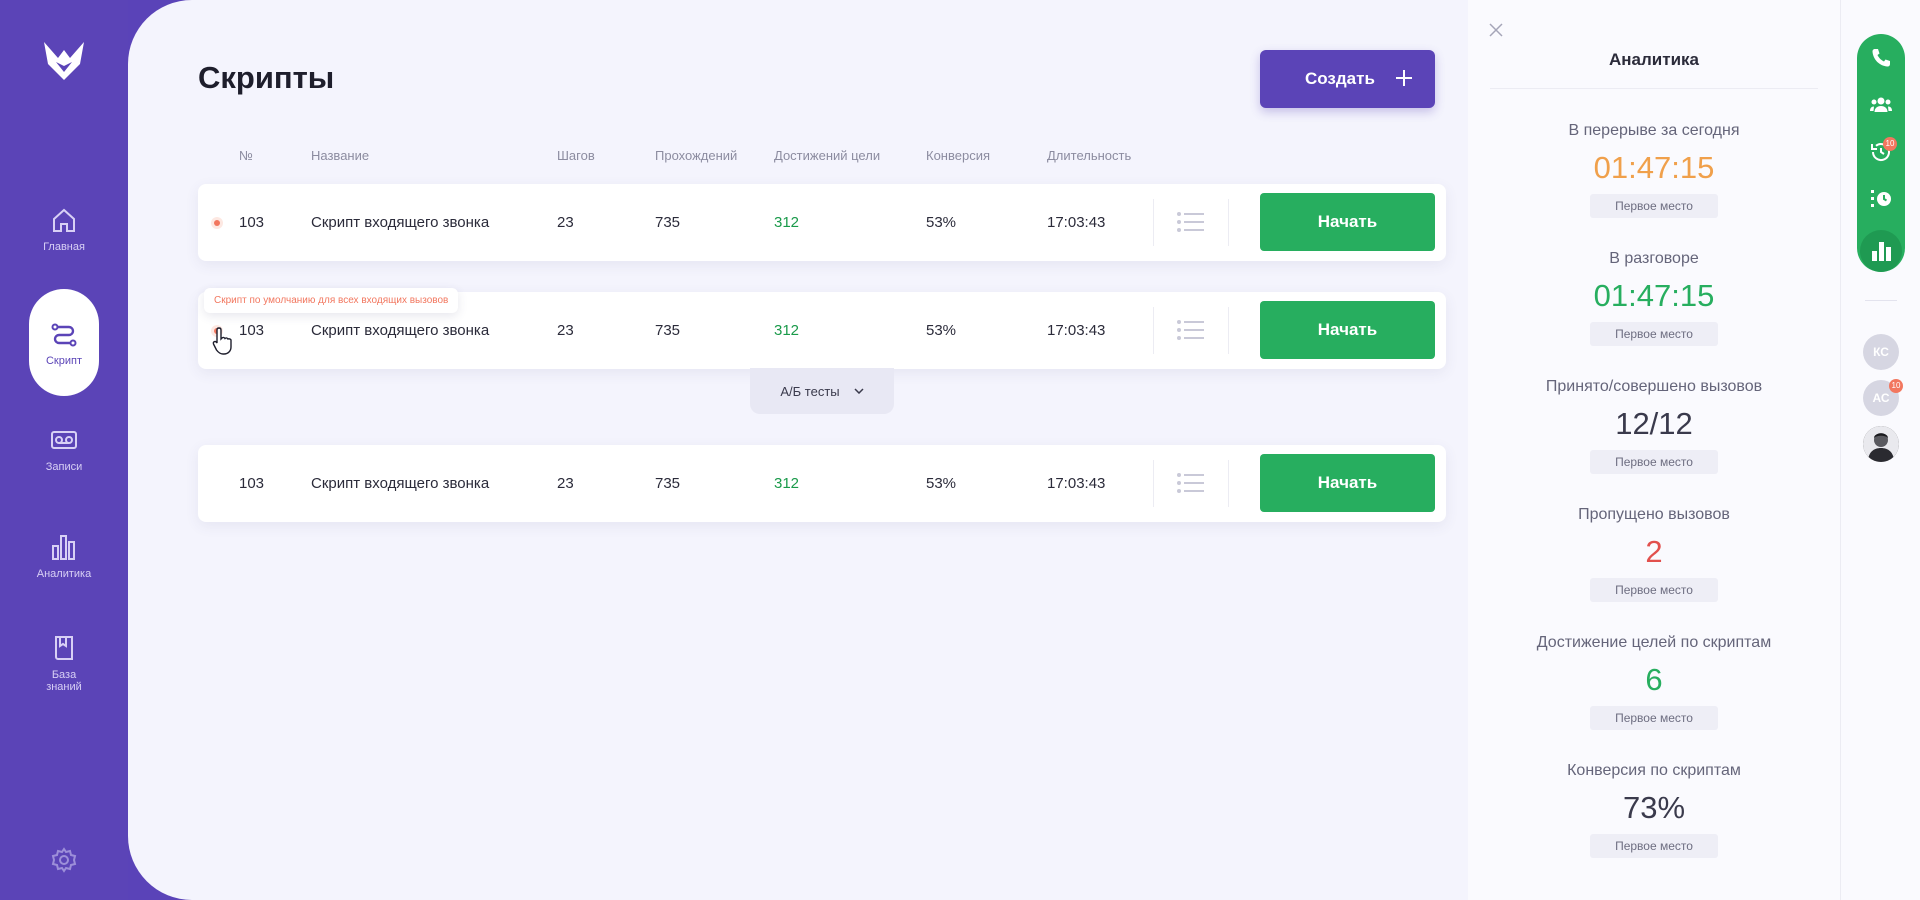  I want to click on history-badge: 10, so click(1890, 144).